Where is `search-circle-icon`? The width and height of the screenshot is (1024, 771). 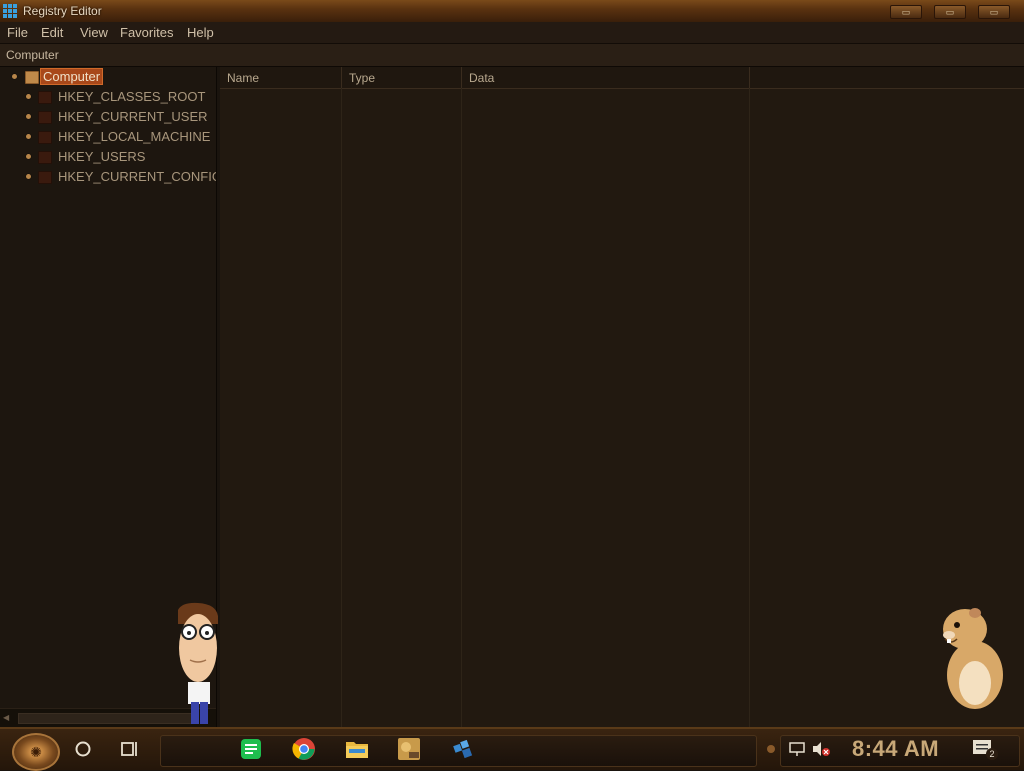
search-circle-icon is located at coordinates (83, 749).